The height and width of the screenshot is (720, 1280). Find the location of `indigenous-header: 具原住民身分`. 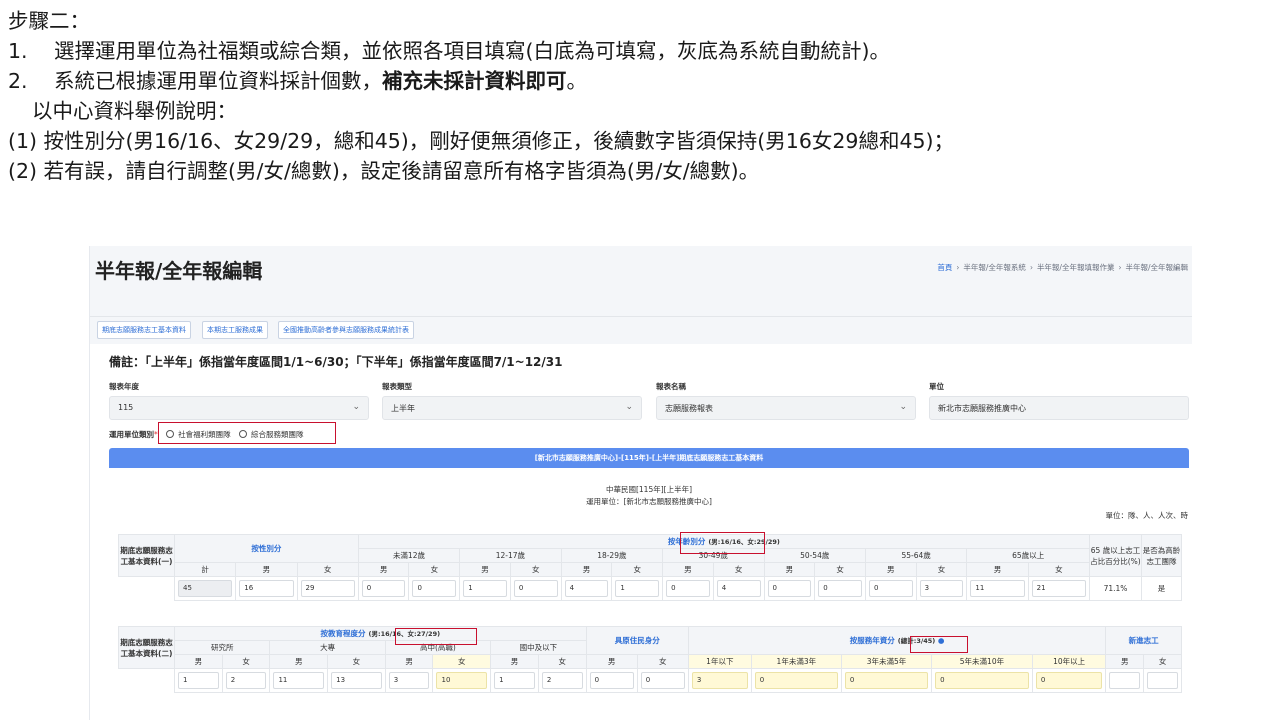

indigenous-header: 具原住民身分 is located at coordinates (637, 640).